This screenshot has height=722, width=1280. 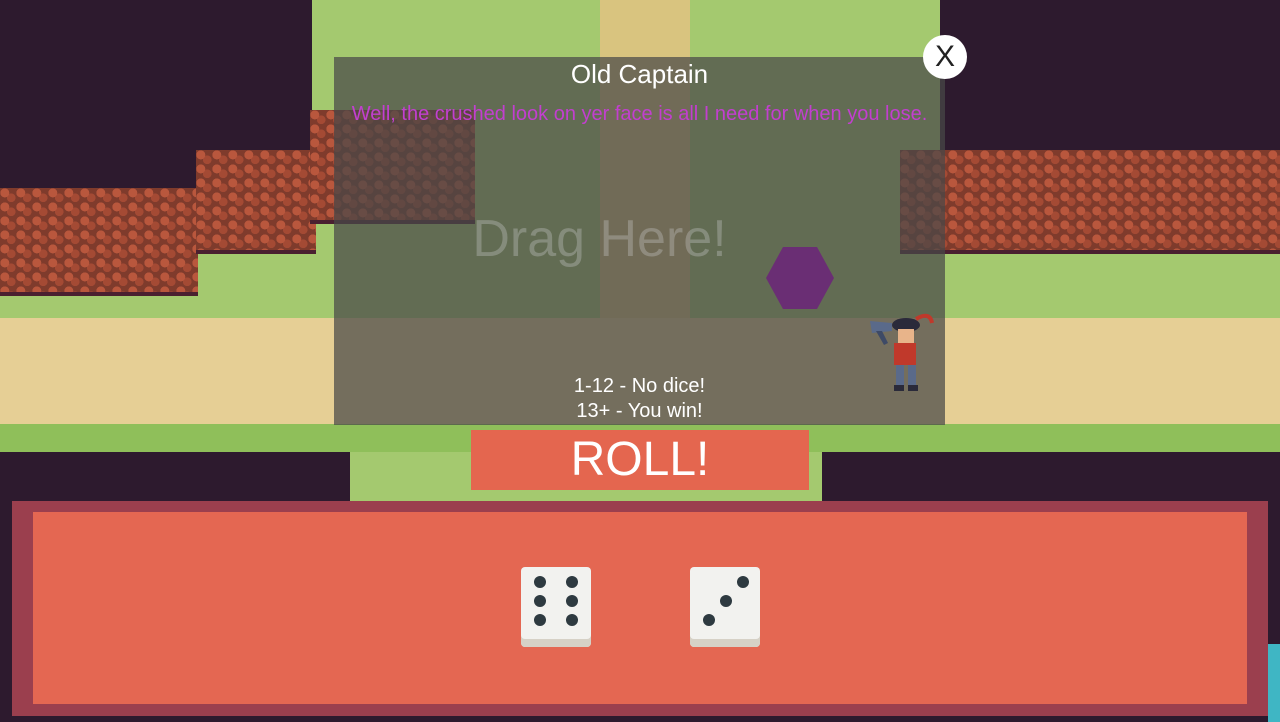 What do you see at coordinates (902, 352) in the screenshot?
I see `pirate-npc-sprite` at bounding box center [902, 352].